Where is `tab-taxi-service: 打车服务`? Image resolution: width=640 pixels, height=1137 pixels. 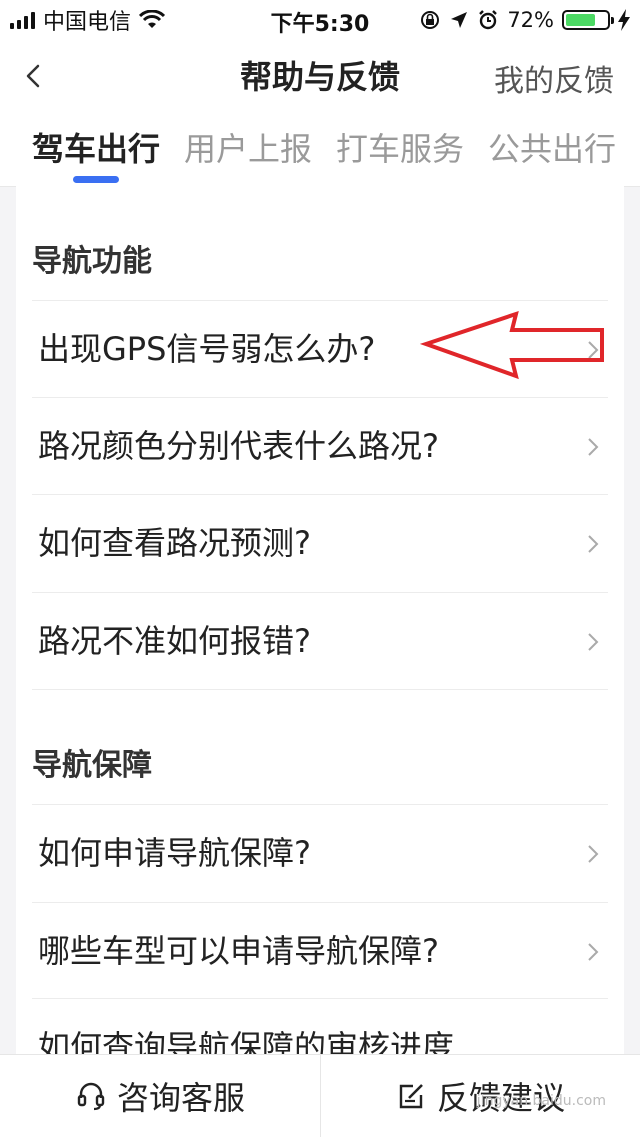 tab-taxi-service: 打车服务 is located at coordinates (400, 147).